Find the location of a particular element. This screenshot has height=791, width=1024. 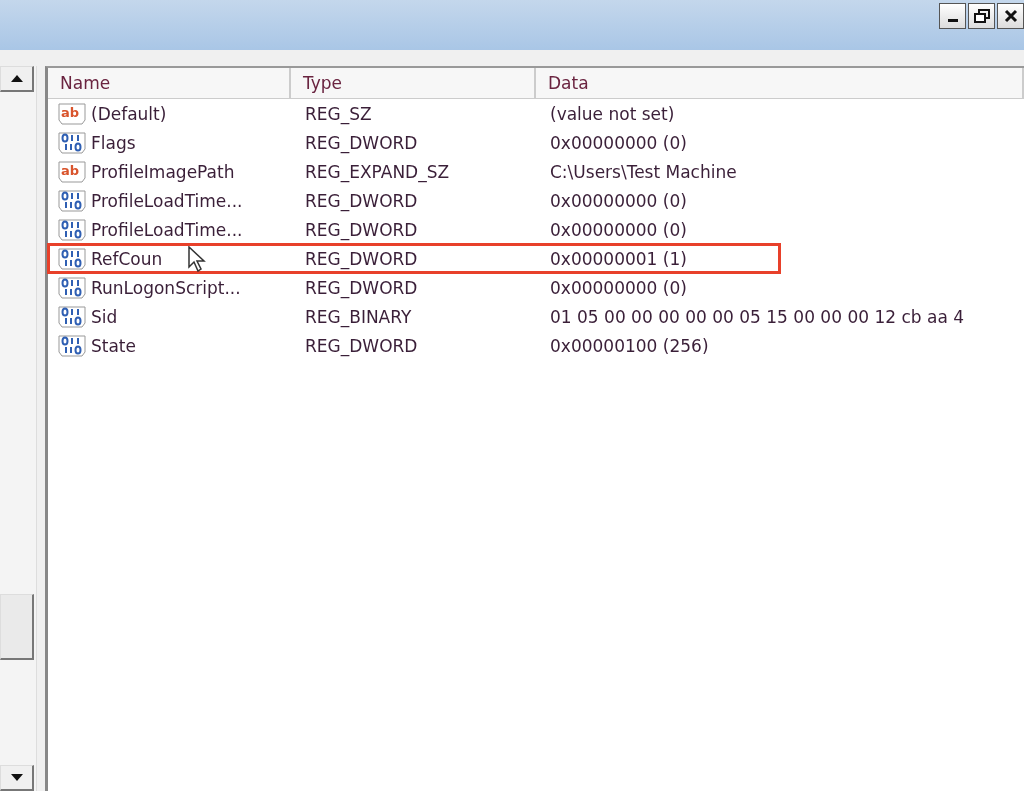

down-arrow-icon is located at coordinates (16, 777).